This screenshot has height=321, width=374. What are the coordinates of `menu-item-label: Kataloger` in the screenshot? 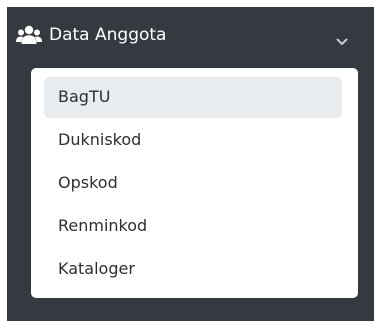 It's located at (96, 268).